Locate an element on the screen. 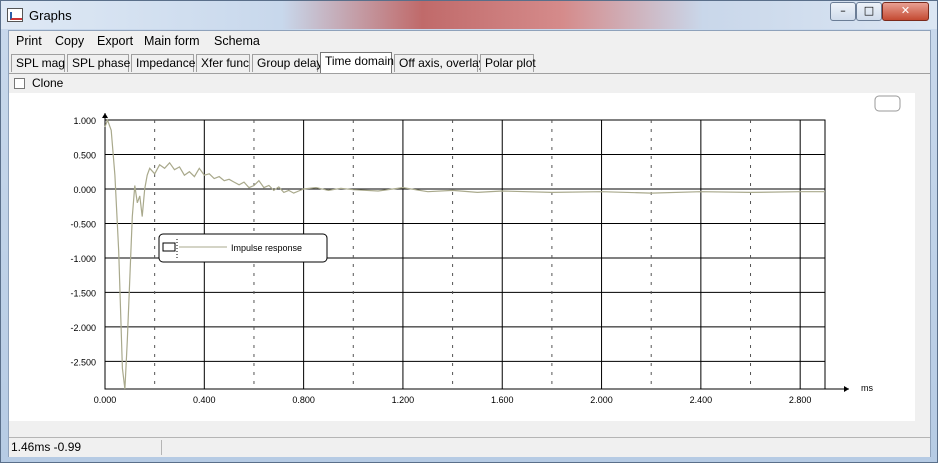 Image resolution: width=938 pixels, height=463 pixels. x-axis-arrowhead is located at coordinates (846, 389).